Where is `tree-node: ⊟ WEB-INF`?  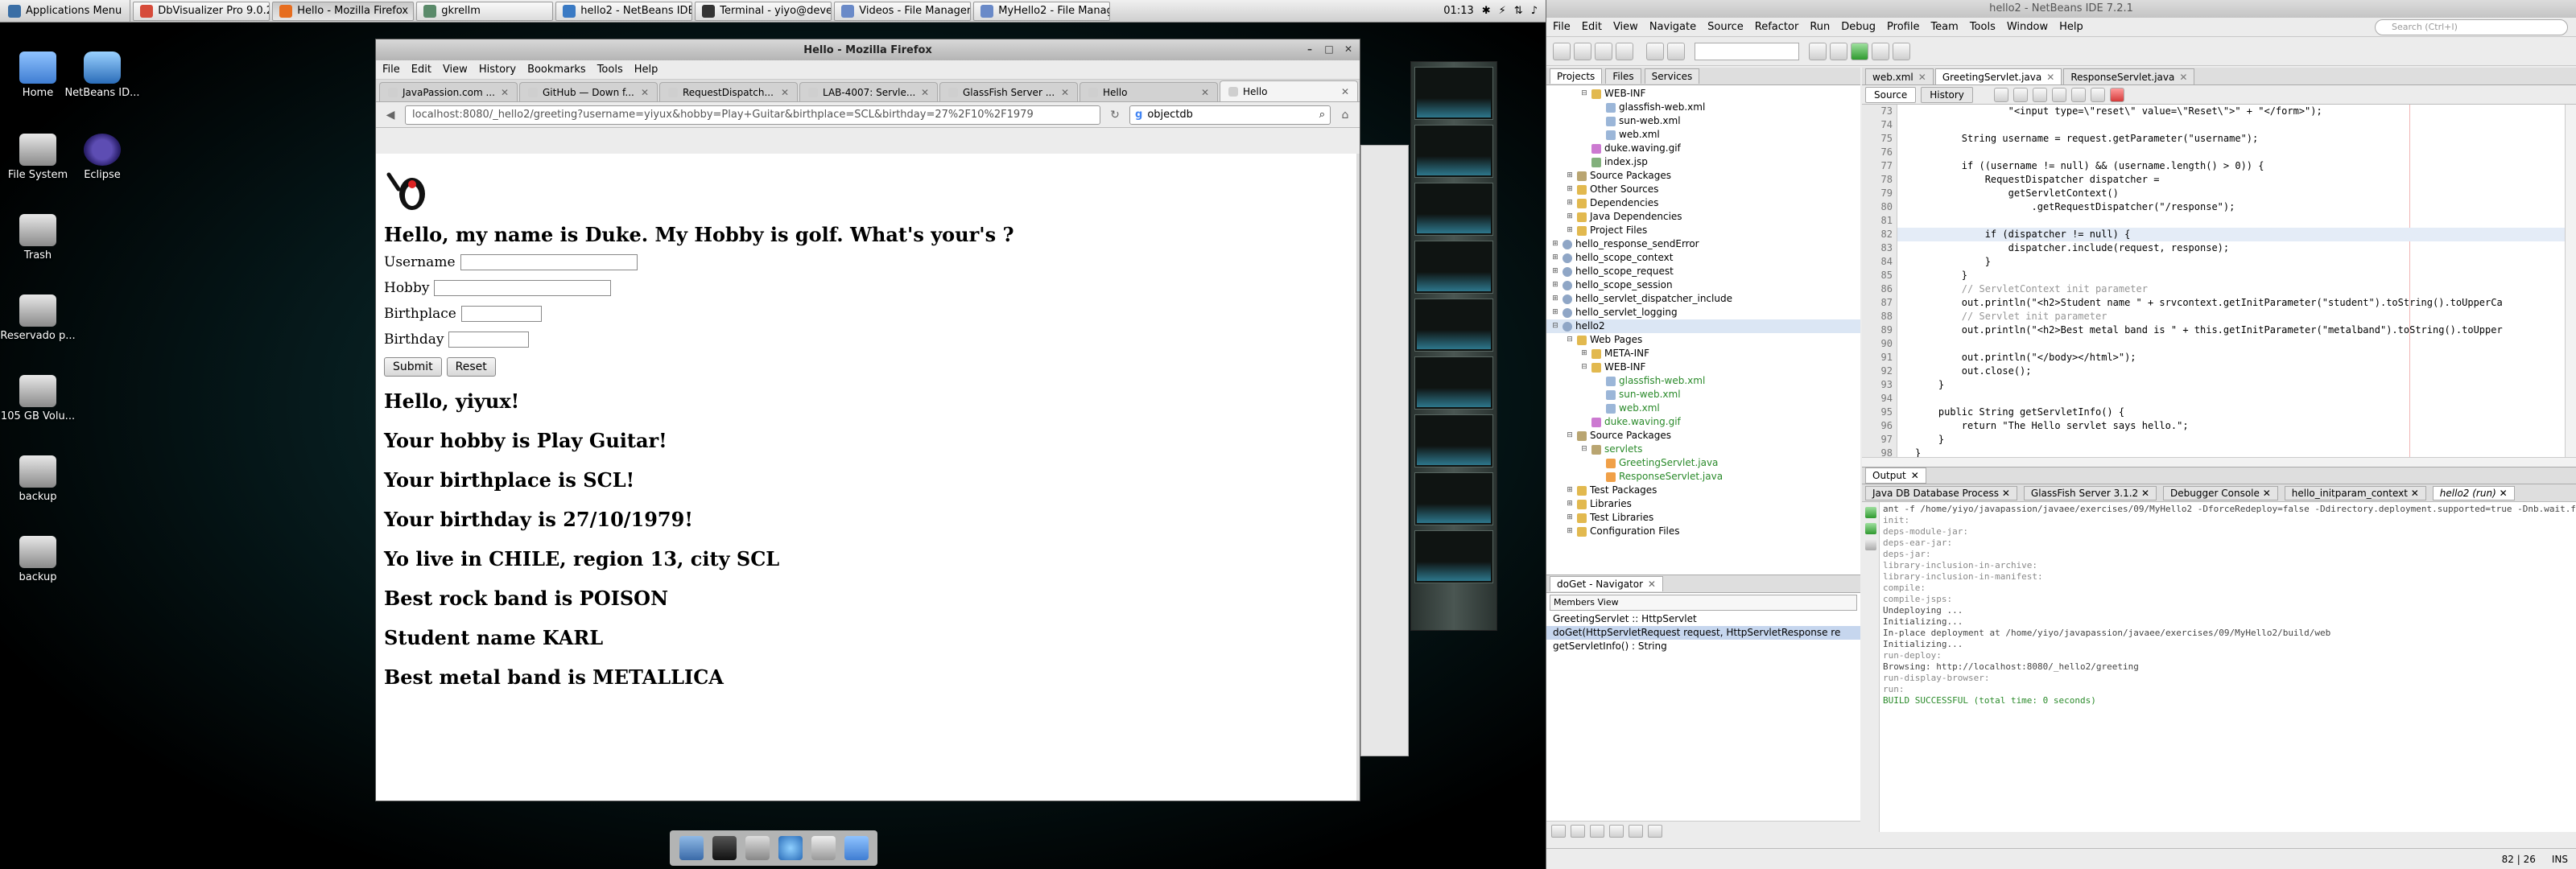
tree-node: ⊟ WEB-INF is located at coordinates (1703, 367).